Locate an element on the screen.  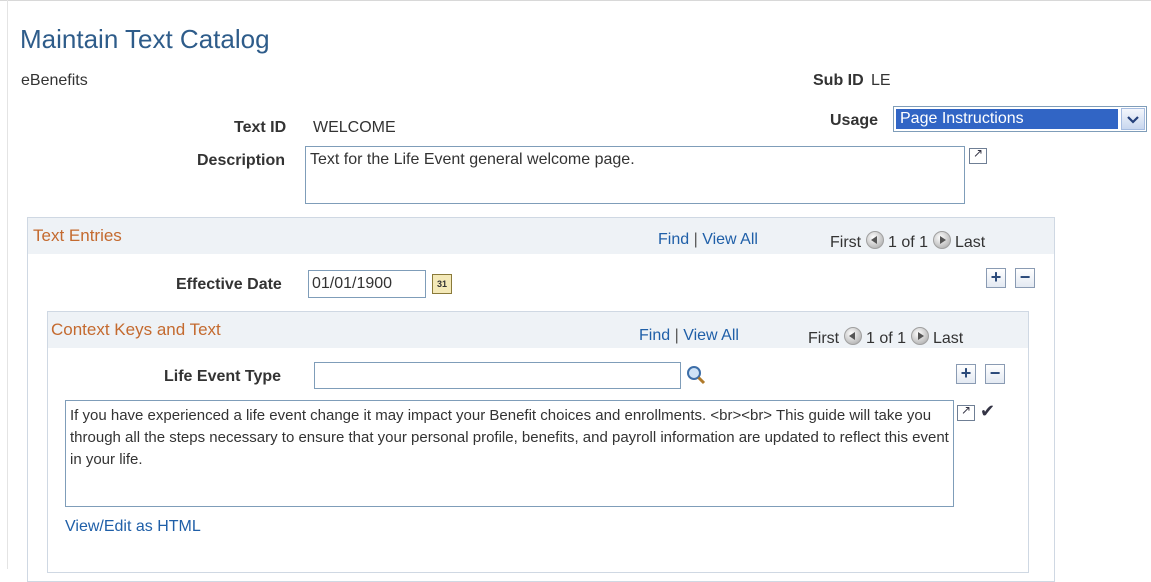
spellcheck-icon: ✔ is located at coordinates (991, 411).